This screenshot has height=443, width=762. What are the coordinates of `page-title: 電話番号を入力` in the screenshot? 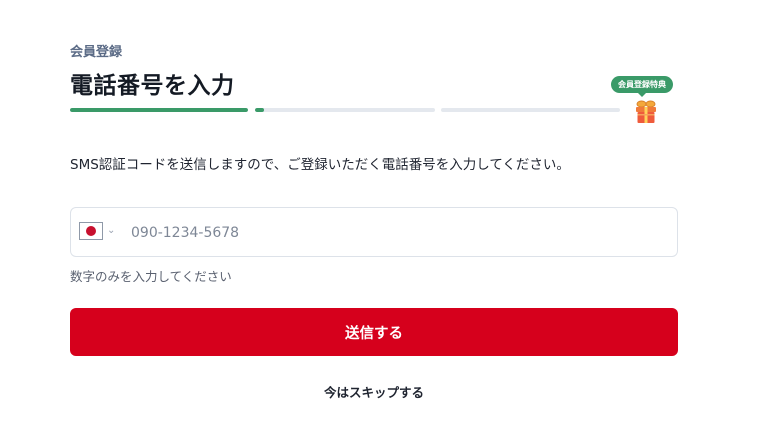 It's located at (152, 86).